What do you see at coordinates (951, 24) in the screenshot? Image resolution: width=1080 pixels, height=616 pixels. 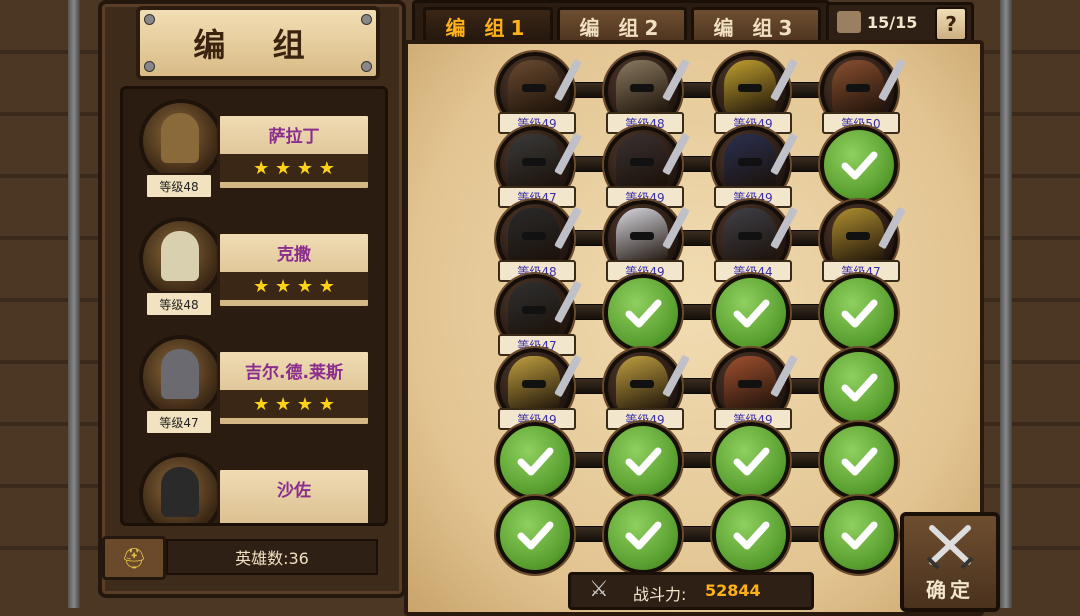 I see `help-button: ?` at bounding box center [951, 24].